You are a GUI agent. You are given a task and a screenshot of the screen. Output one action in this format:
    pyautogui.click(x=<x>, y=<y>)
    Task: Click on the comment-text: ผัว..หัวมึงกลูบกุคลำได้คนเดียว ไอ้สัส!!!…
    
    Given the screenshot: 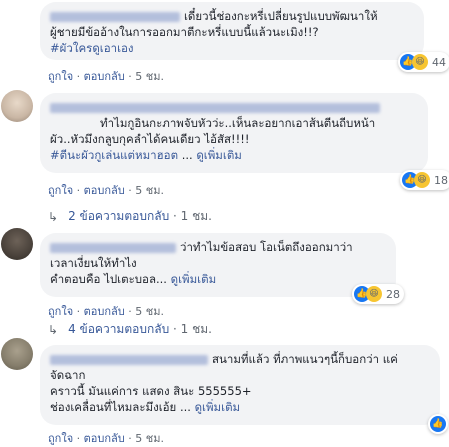 What is the action you would take?
    pyautogui.click(x=150, y=139)
    